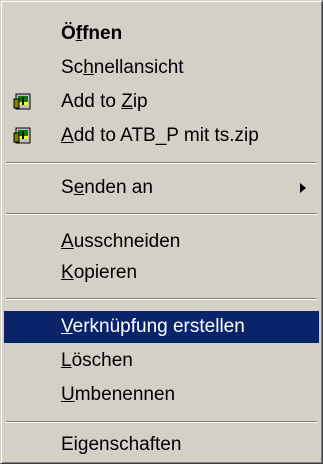  I want to click on menu-item-kopieren: Kopieren, so click(161, 273).